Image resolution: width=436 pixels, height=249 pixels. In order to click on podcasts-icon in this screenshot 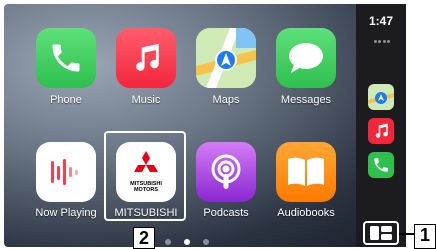, I will do `click(226, 172)`.